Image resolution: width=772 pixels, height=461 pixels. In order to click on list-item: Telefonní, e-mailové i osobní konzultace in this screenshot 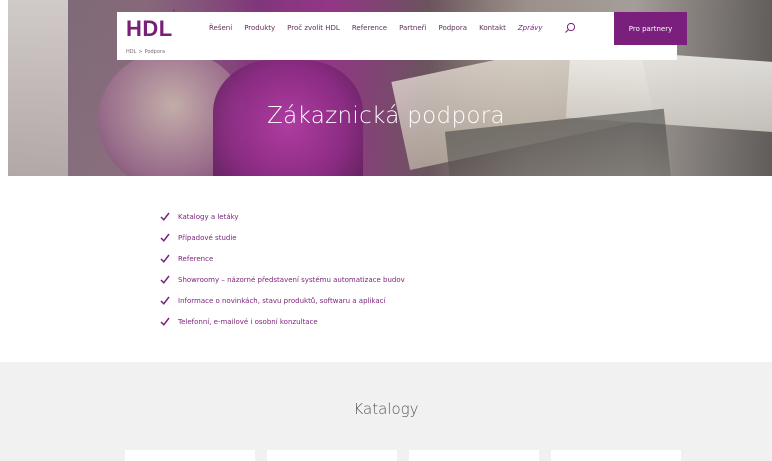, I will do `click(282, 321)`.